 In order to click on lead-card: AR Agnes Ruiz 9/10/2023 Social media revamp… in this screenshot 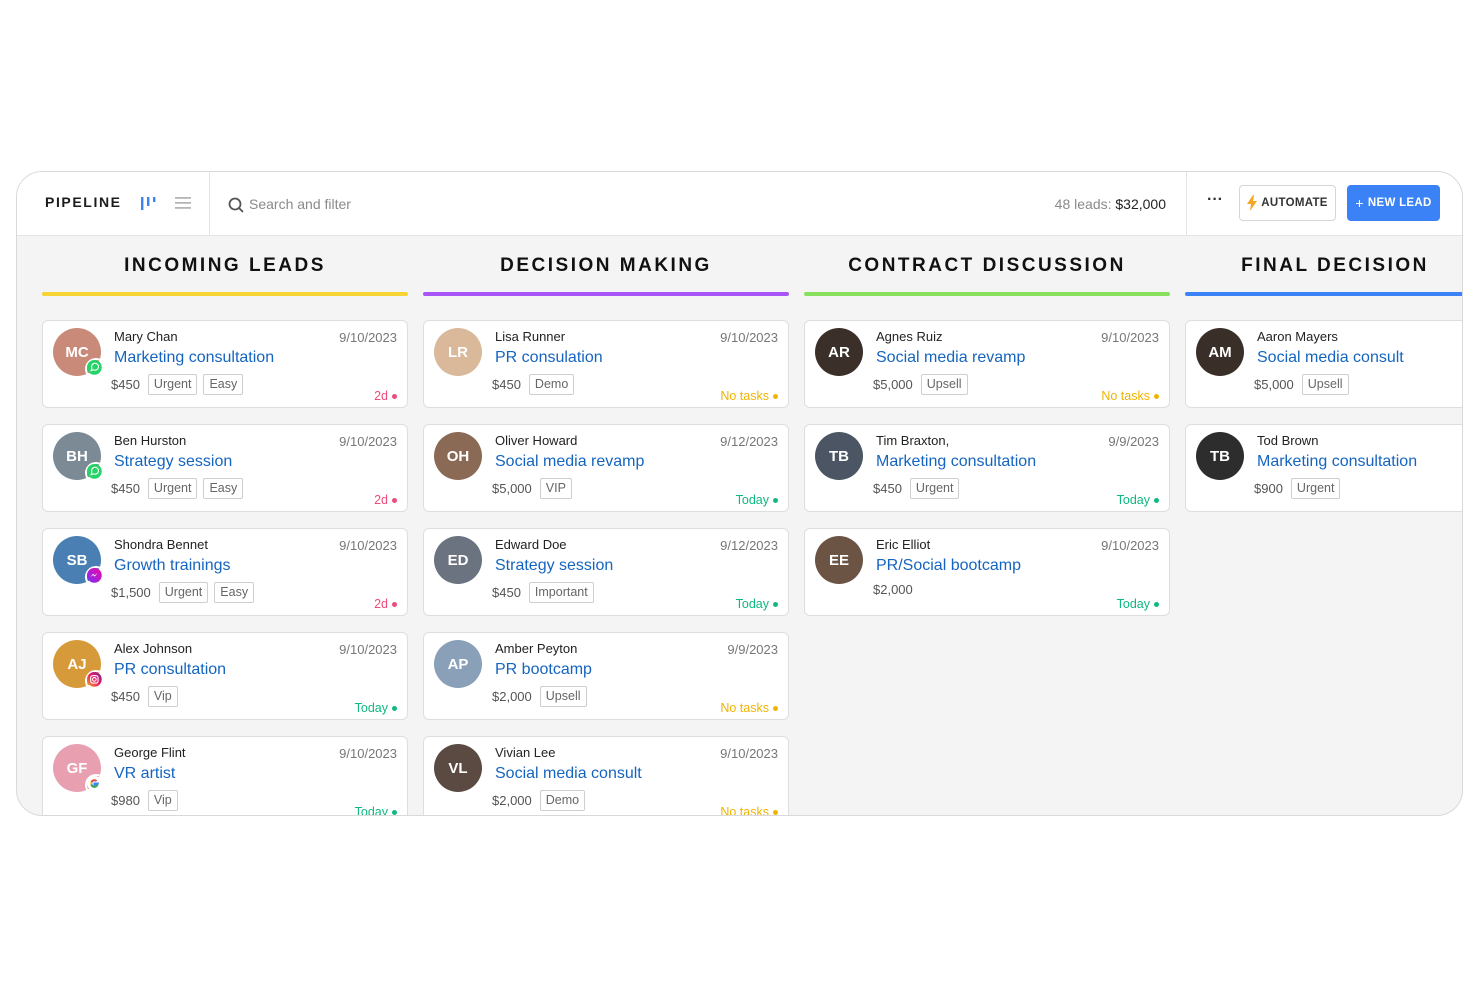, I will do `click(987, 364)`.